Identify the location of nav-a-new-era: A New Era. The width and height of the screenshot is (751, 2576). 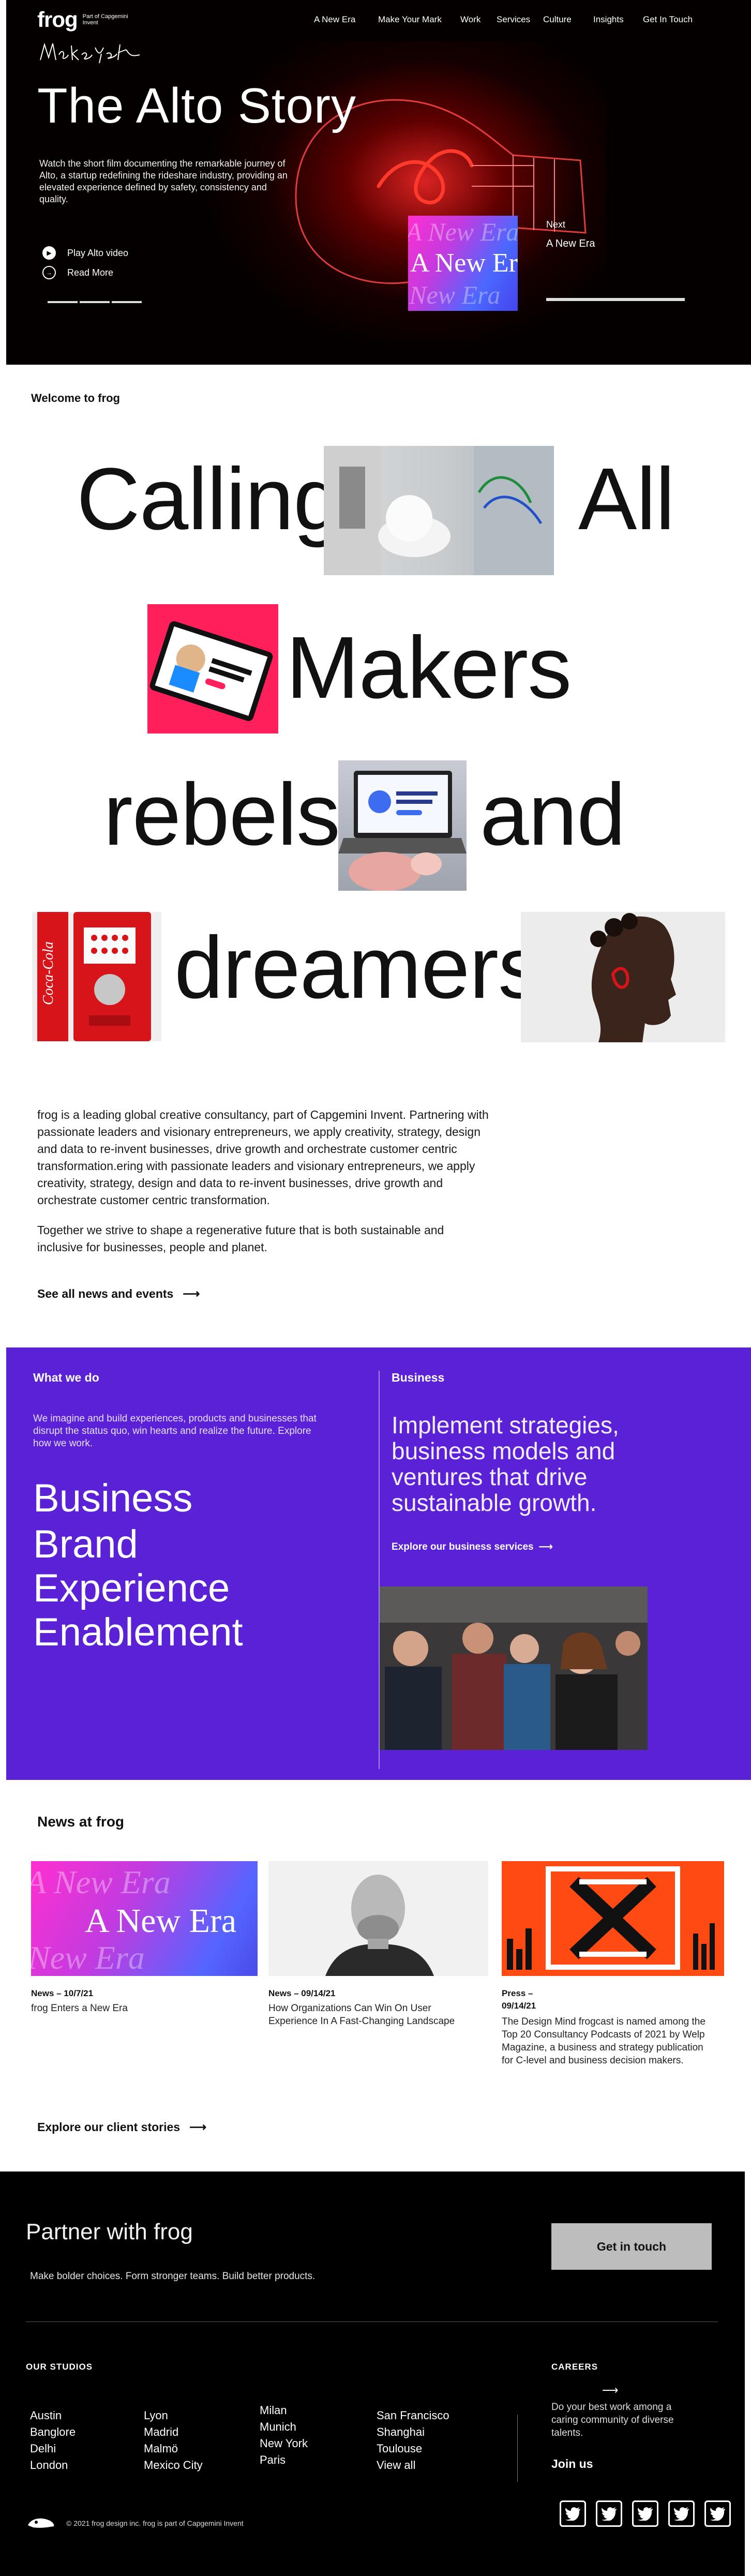
(346, 19).